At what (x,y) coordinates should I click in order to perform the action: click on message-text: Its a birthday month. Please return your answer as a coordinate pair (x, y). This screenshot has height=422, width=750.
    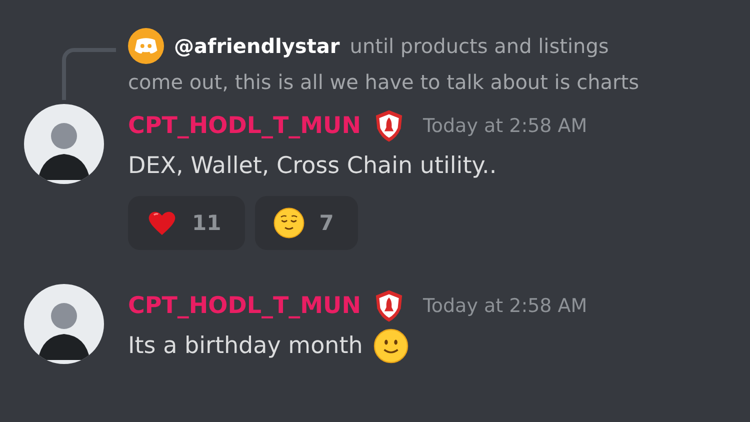
    Looking at the image, I should click on (245, 346).